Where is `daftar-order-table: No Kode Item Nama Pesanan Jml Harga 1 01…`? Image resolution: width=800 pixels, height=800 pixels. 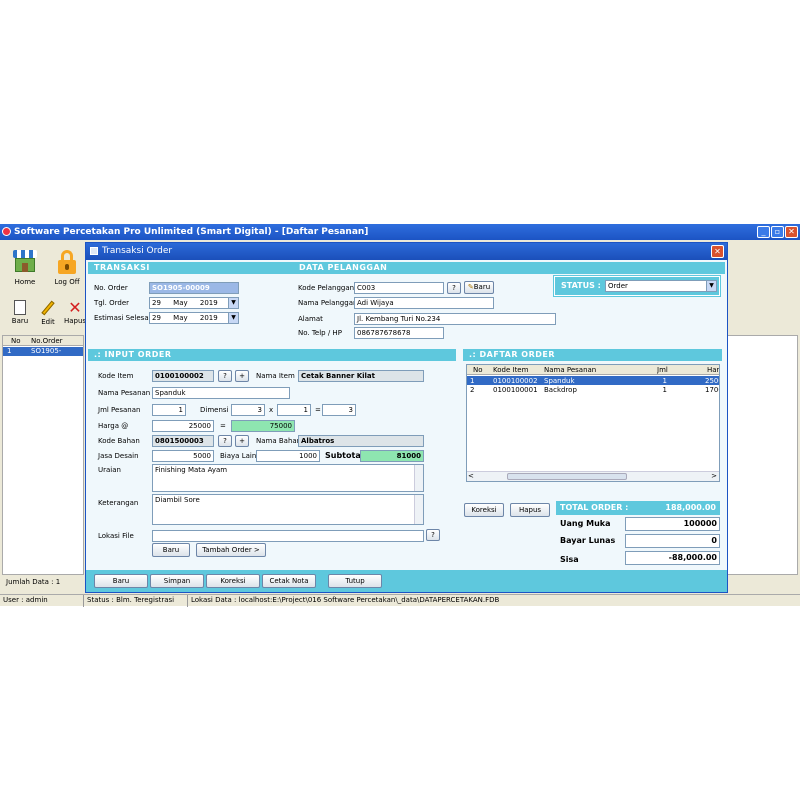
daftar-order-table: No Kode Item Nama Pesanan Jml Harga 1 01… is located at coordinates (593, 423).